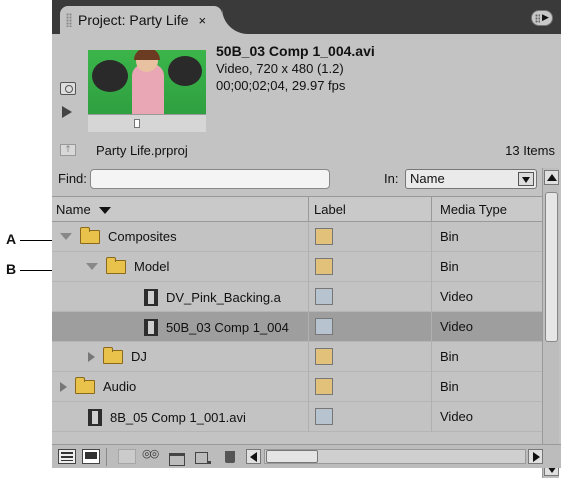  What do you see at coordinates (151, 455) in the screenshot?
I see `binoculars-icon` at bounding box center [151, 455].